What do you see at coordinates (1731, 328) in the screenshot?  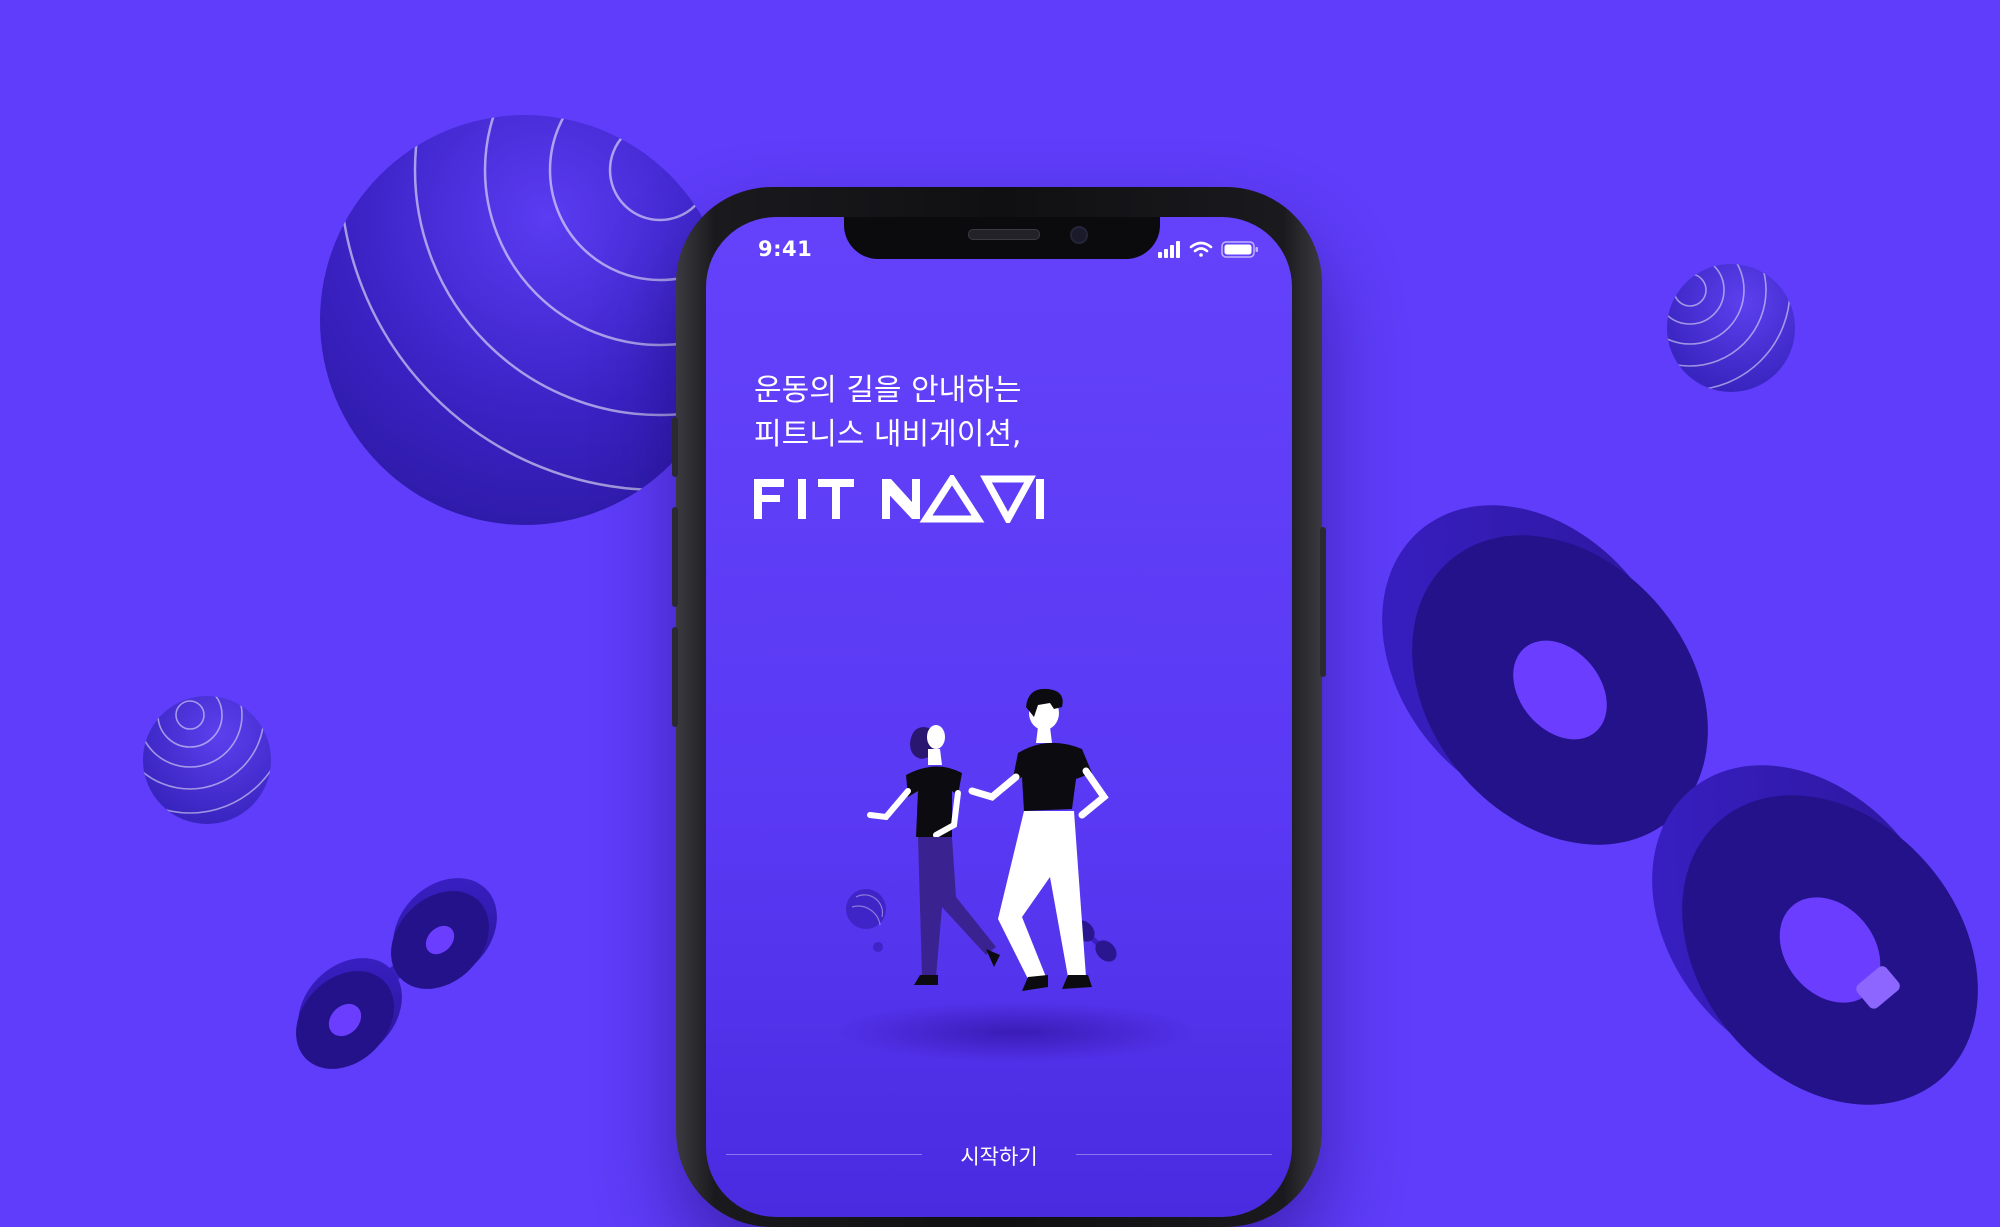 I see `exercise-ball-small-right` at bounding box center [1731, 328].